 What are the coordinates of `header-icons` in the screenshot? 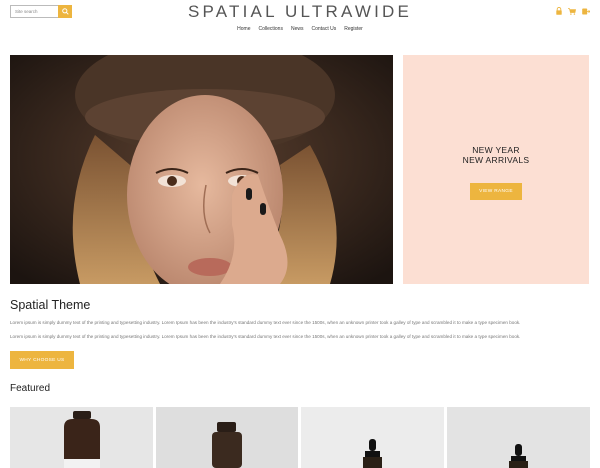 It's located at (573, 11).